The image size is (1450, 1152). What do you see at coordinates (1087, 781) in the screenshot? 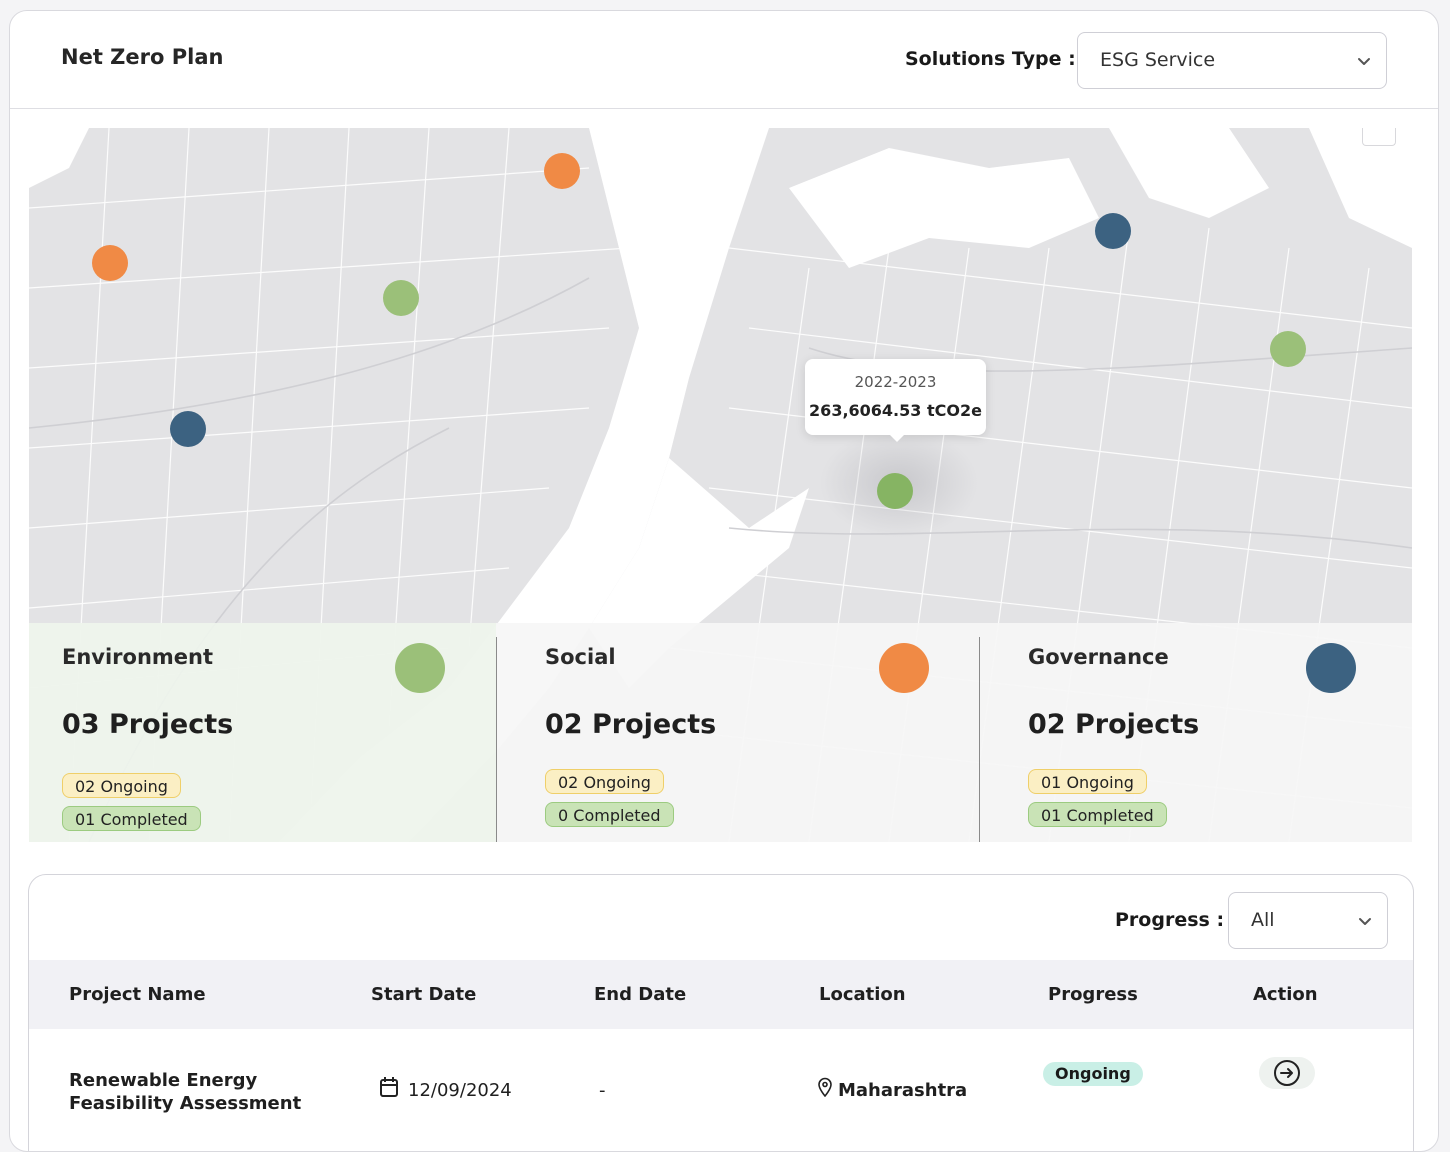
I see `ongoing-badge: 01 Ongoing` at bounding box center [1087, 781].